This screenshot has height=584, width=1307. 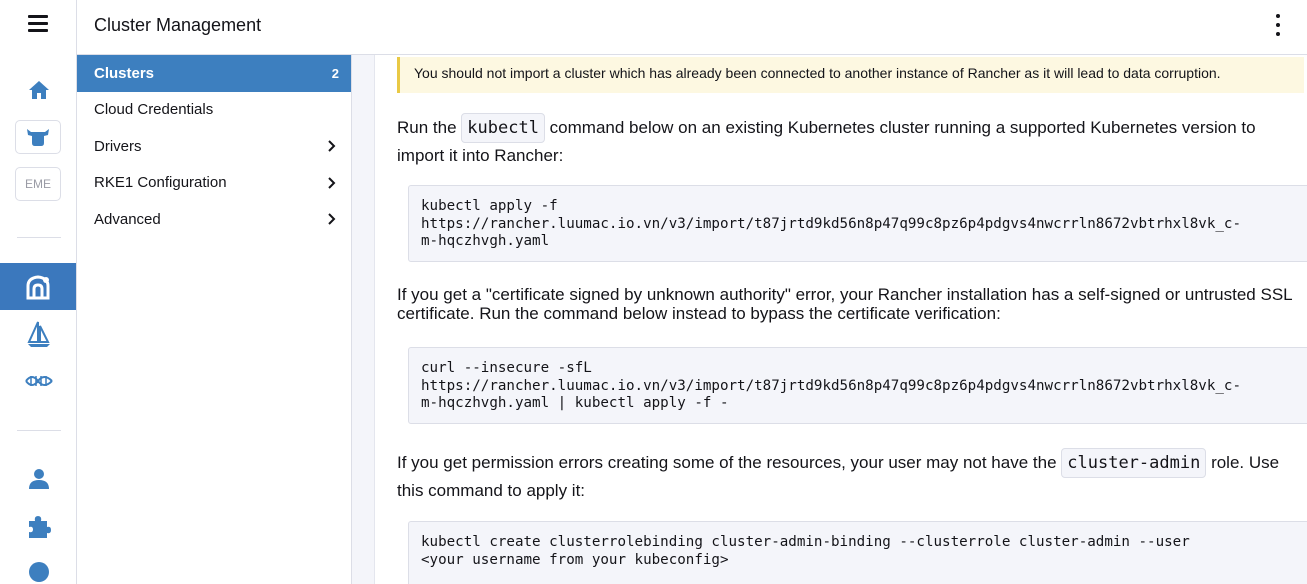 What do you see at coordinates (124, 73) in the screenshot?
I see `nav-item-label: Clusters` at bounding box center [124, 73].